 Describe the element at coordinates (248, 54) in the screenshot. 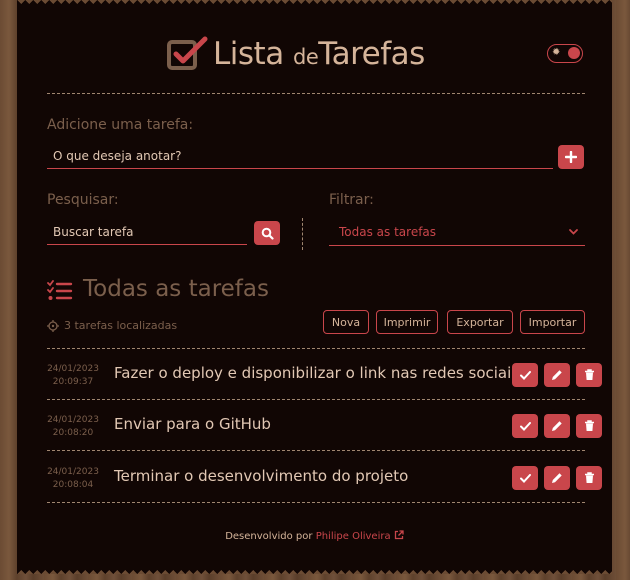

I see `title-part-1: Lista` at that location.